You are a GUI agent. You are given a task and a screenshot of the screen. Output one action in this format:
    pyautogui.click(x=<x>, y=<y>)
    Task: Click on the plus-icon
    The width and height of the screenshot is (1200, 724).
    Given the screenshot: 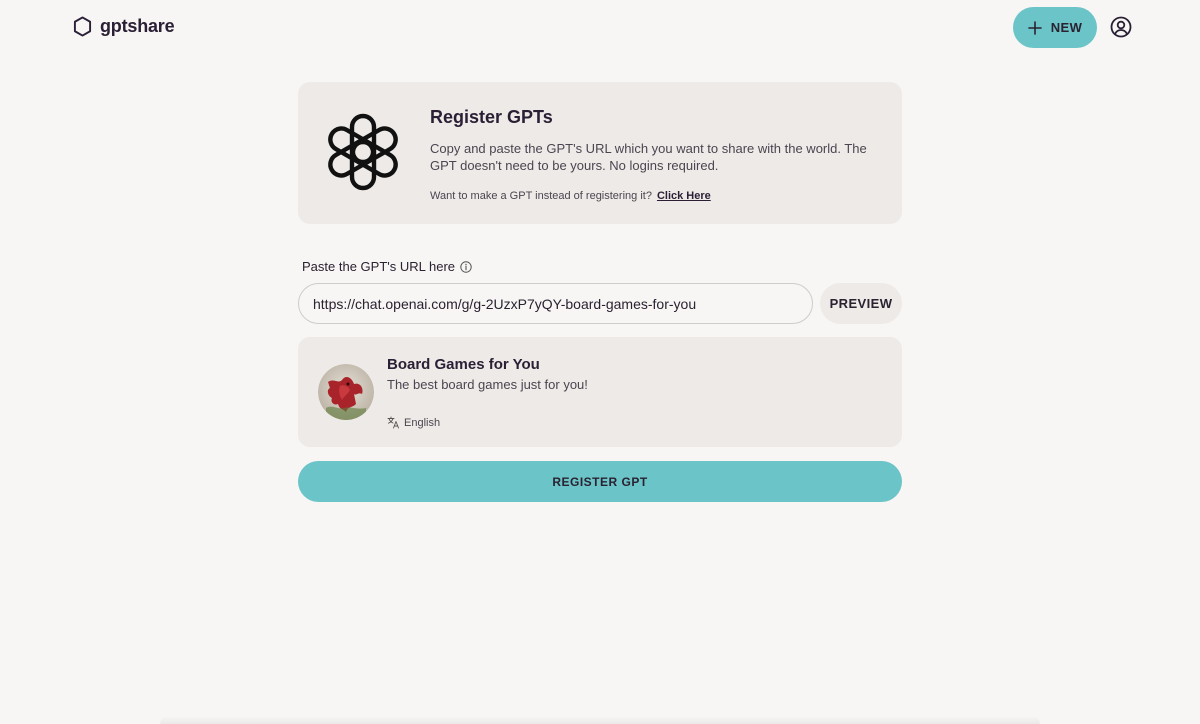 What is the action you would take?
    pyautogui.click(x=1034, y=27)
    